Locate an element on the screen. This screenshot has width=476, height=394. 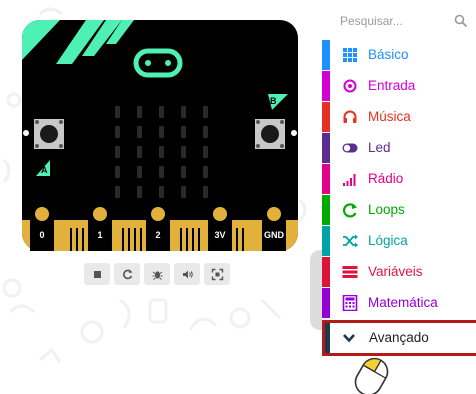
svg-text: 2 is located at coordinates (157, 235).